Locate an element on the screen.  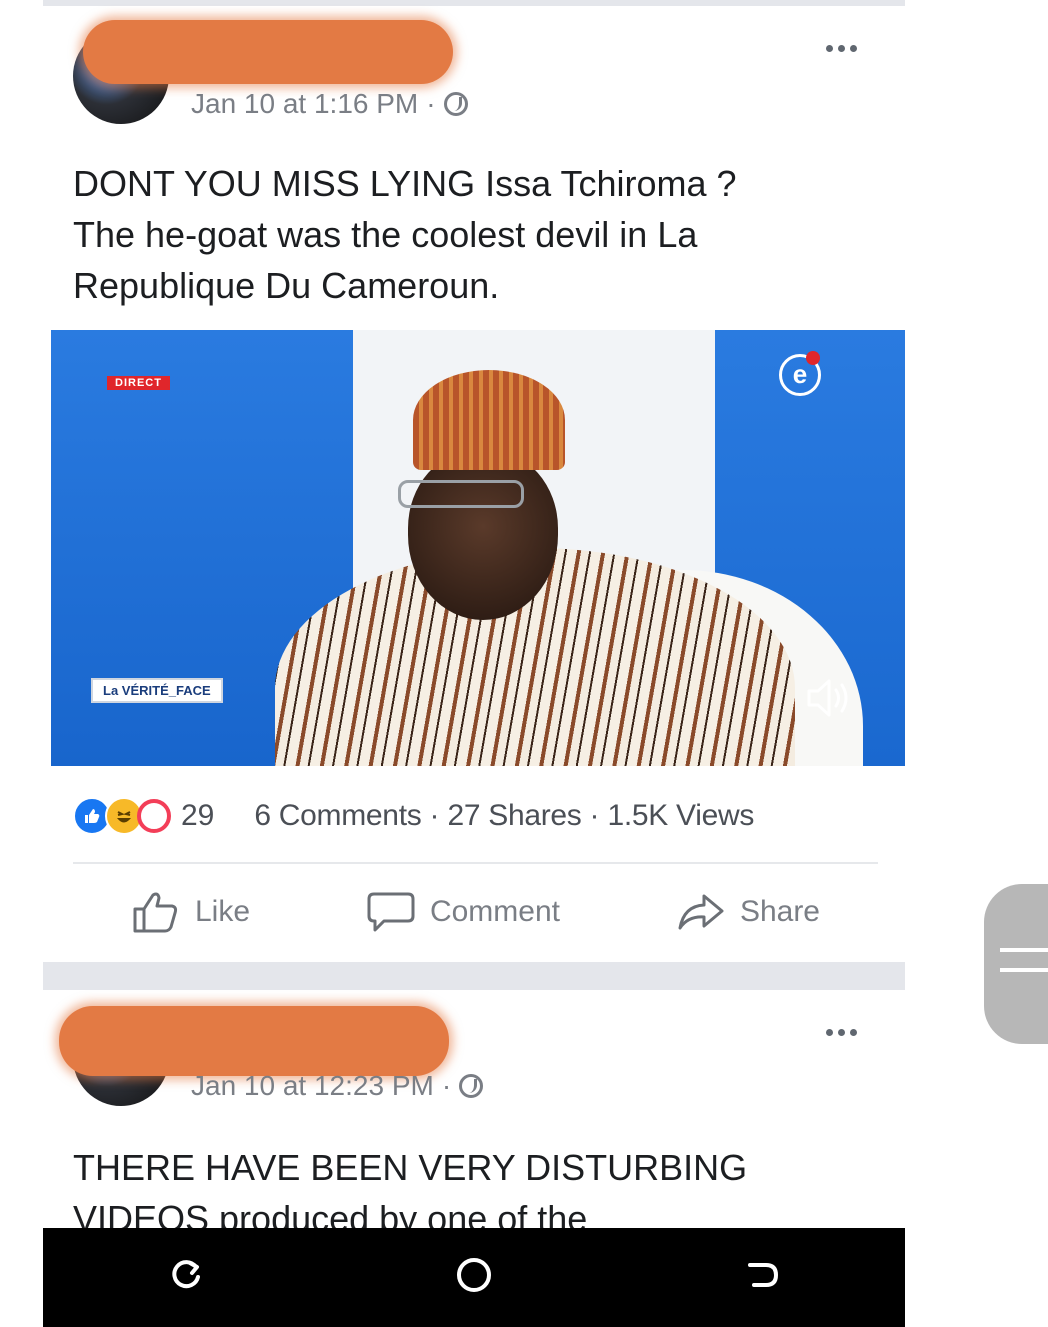
engagement-summary: 29 6 Comments · 27 Shares · 1.5K Views is located at coordinates (483, 816).